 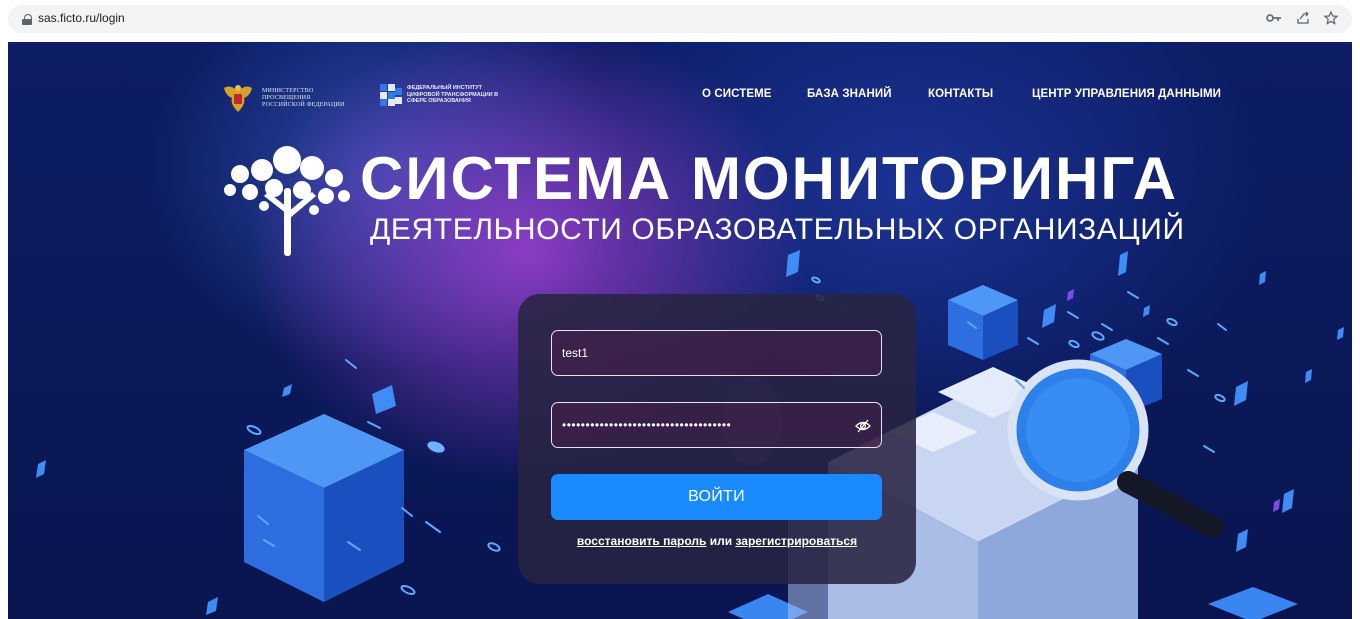 I want to click on password-field, so click(x=716, y=425).